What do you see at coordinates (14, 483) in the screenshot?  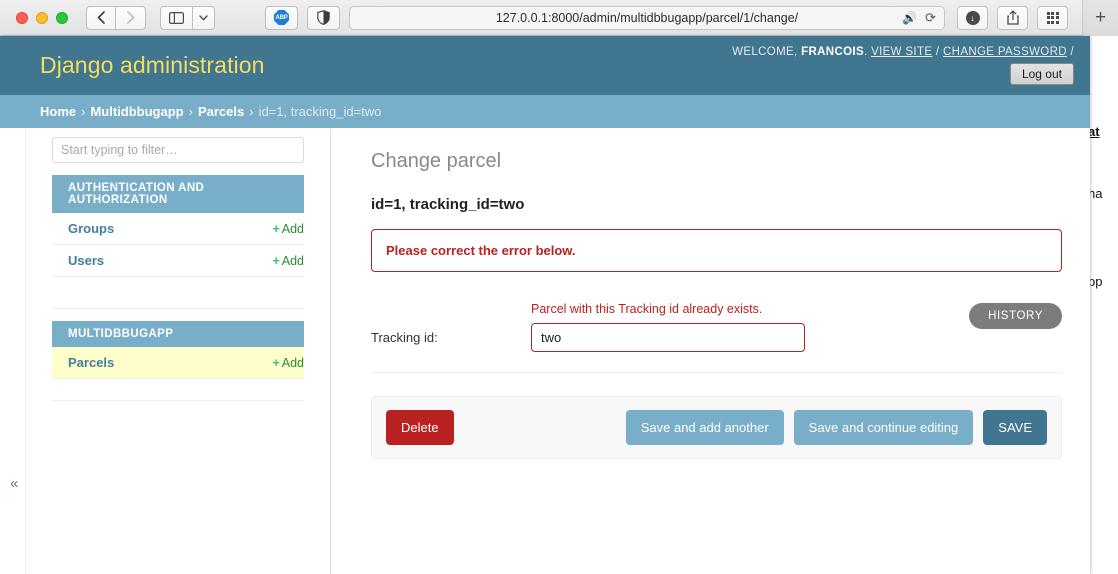 I see `collapse-sidebar-toggle: «` at bounding box center [14, 483].